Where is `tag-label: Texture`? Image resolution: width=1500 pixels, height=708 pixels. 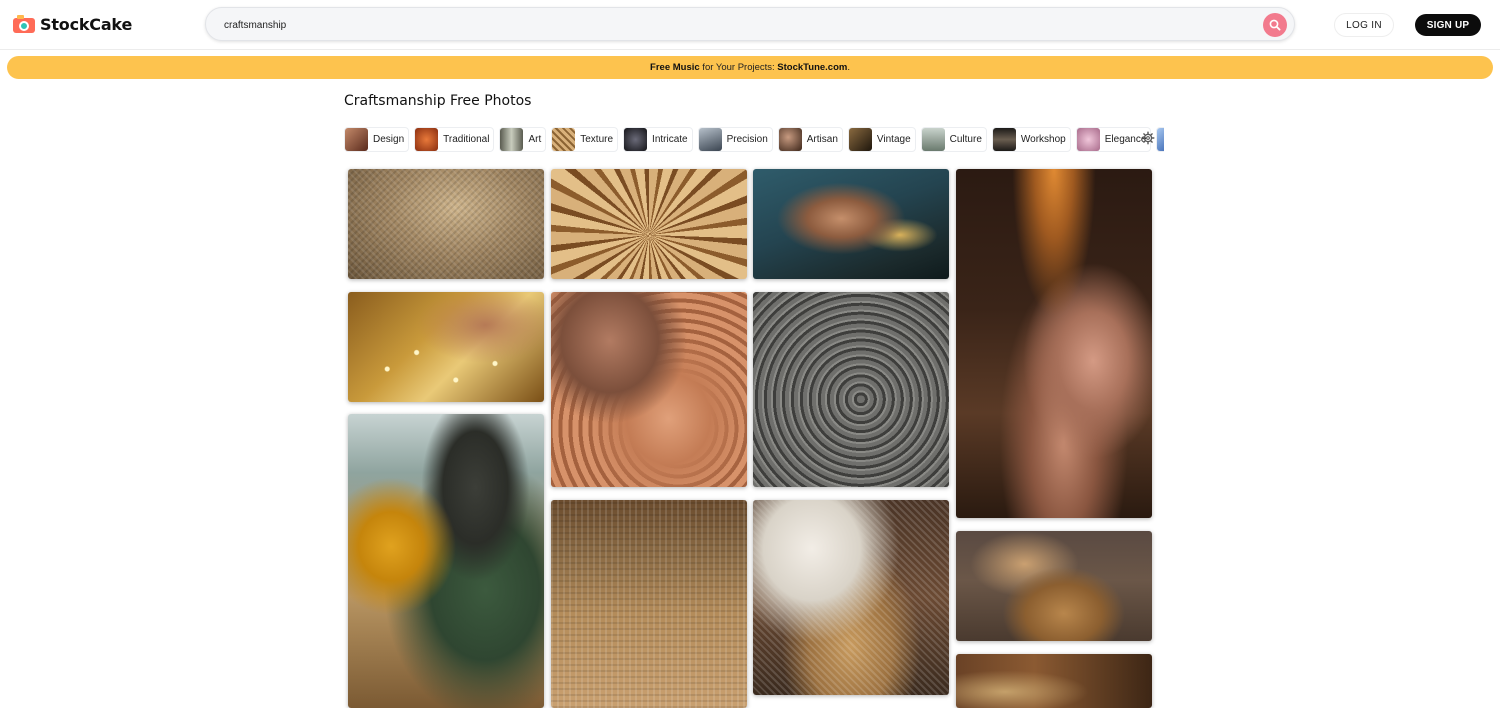
tag-label: Texture is located at coordinates (597, 139).